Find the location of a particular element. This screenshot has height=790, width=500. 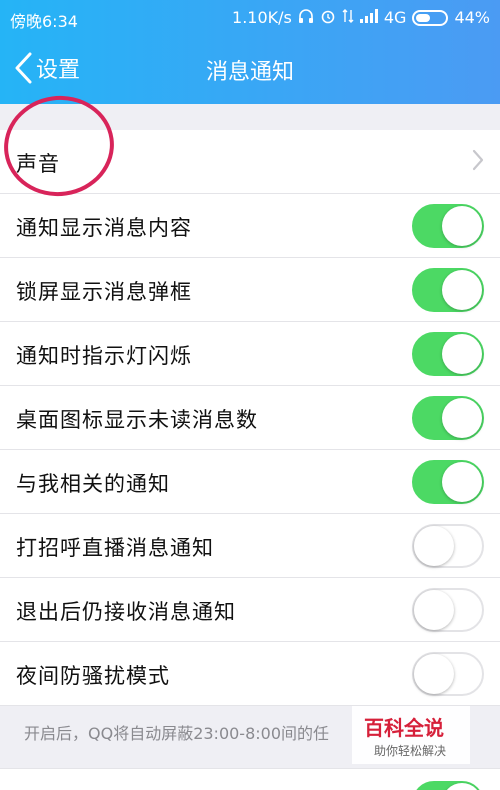

footnote-text: 开启后，QQ将自动屏蔽23:00-8:00间的任 is located at coordinates (177, 733).